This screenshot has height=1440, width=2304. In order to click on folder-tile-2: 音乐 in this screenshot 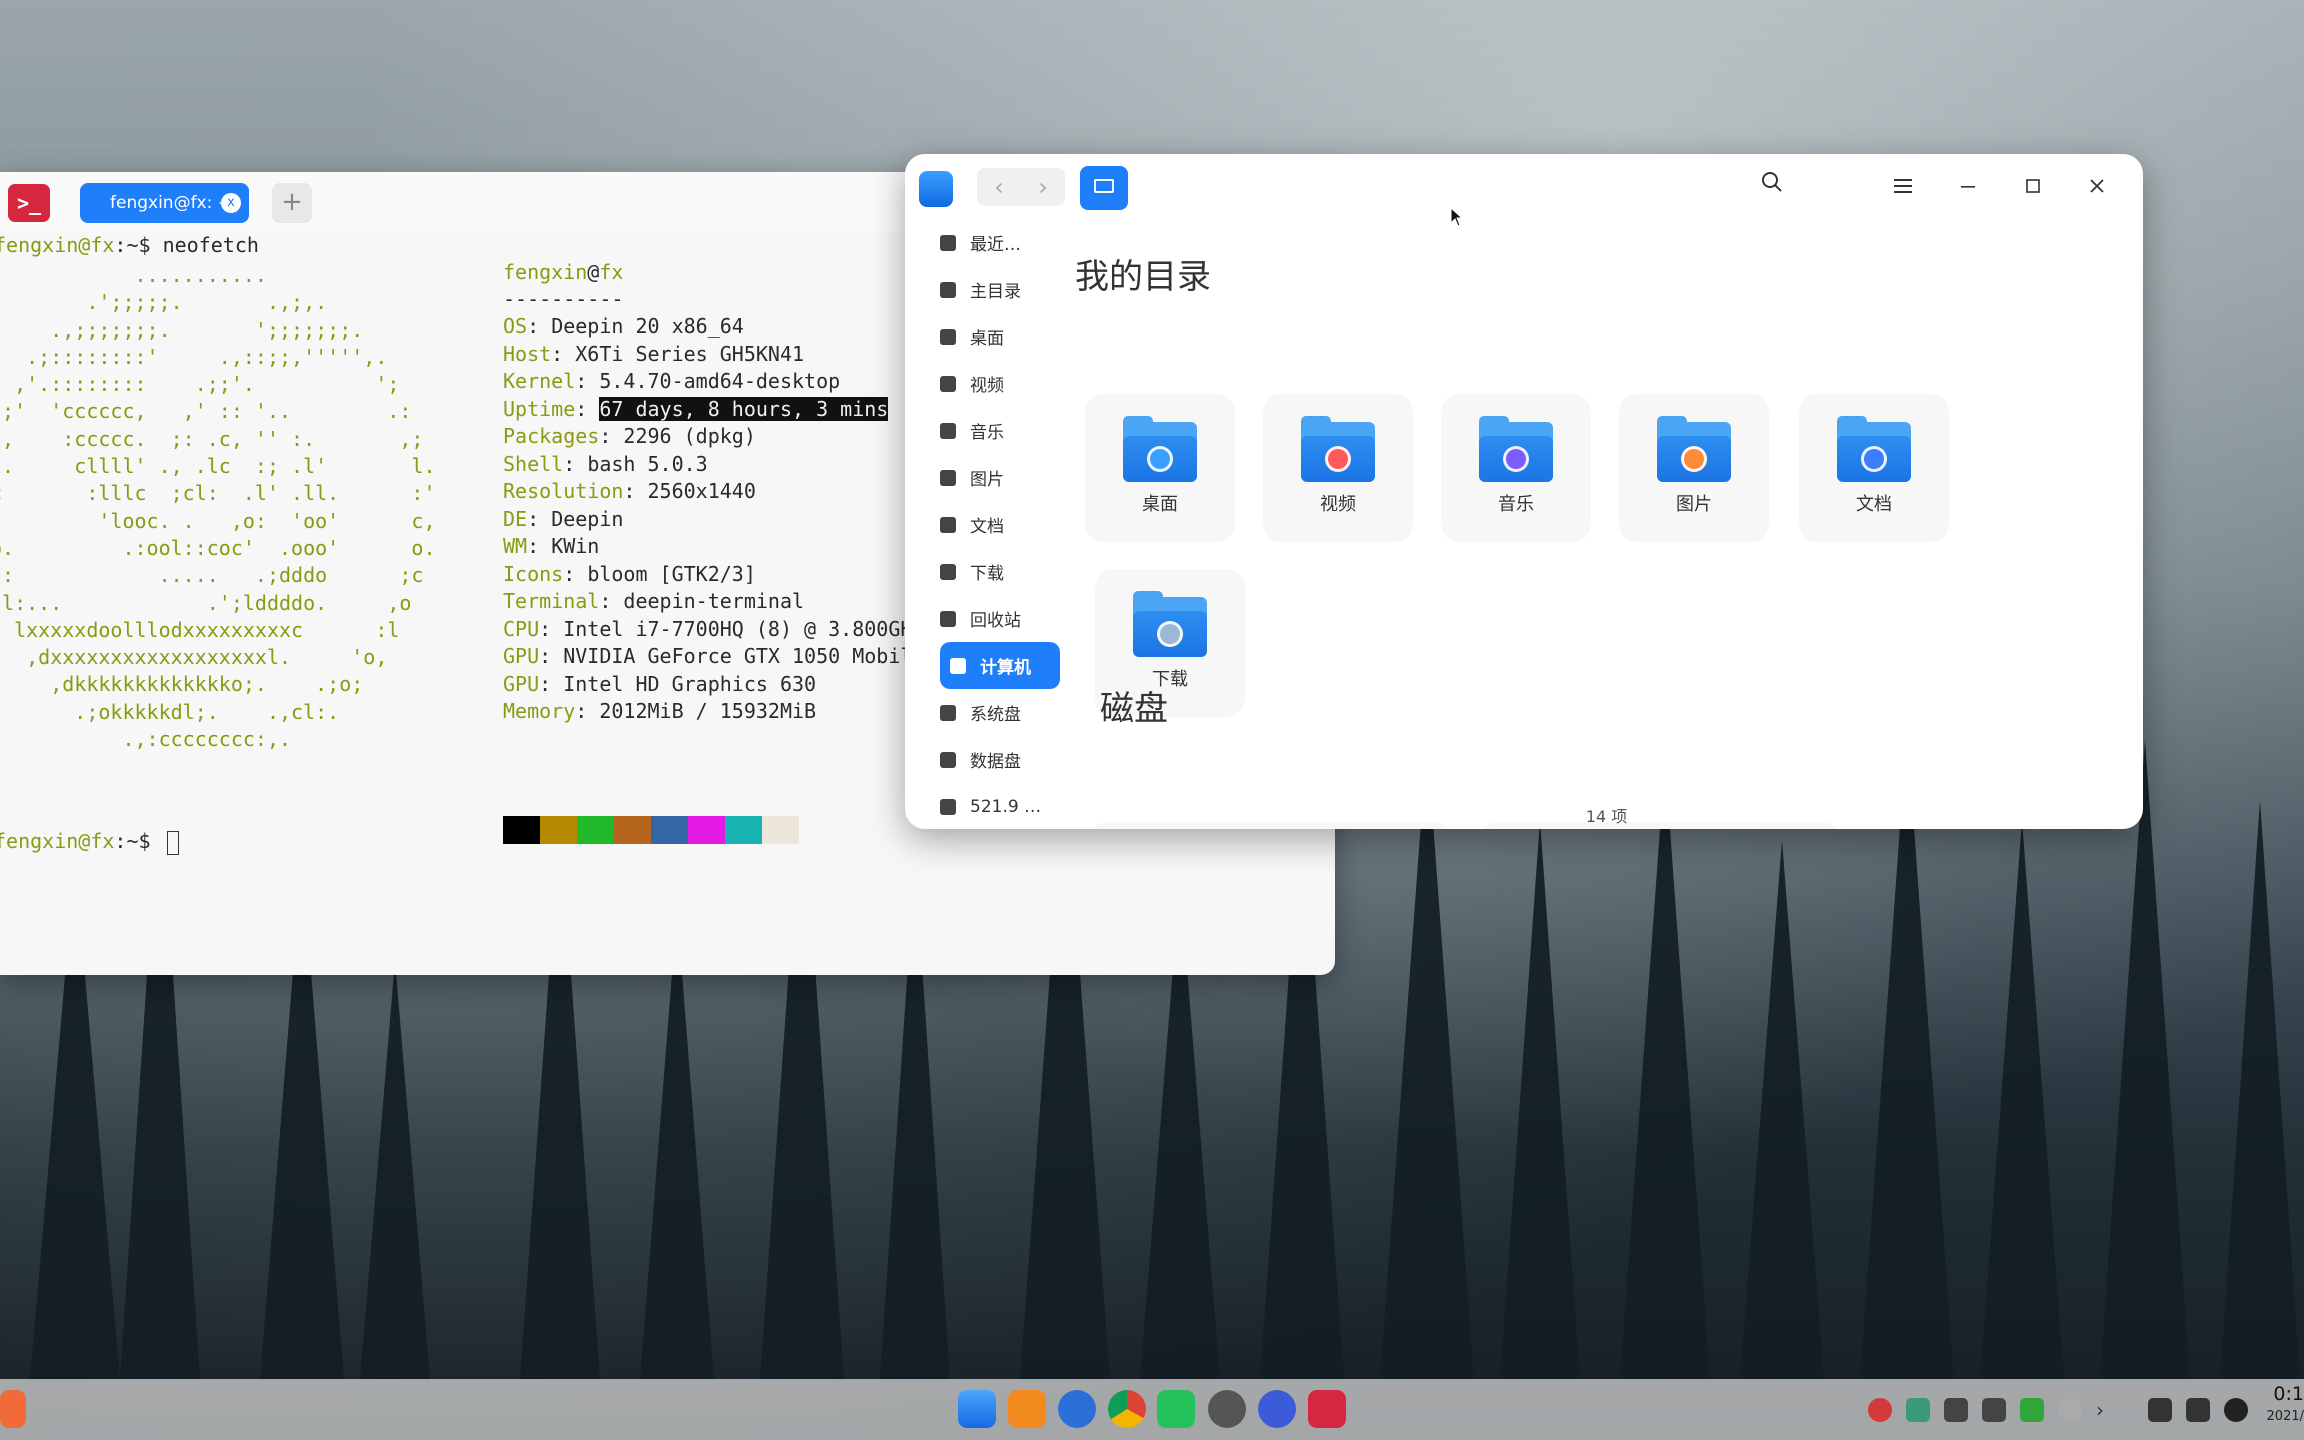, I will do `click(1516, 468)`.